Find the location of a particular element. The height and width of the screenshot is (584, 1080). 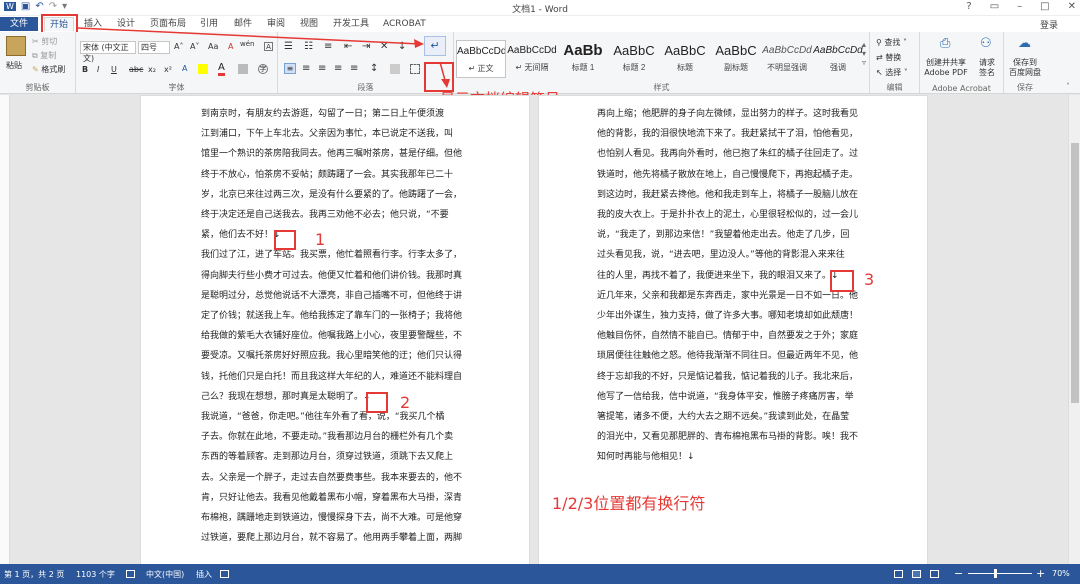

text-line: 往的人里，再找不着了，我便进来坐下，我的眼泪又来了。↓ is located at coordinates (718, 275).